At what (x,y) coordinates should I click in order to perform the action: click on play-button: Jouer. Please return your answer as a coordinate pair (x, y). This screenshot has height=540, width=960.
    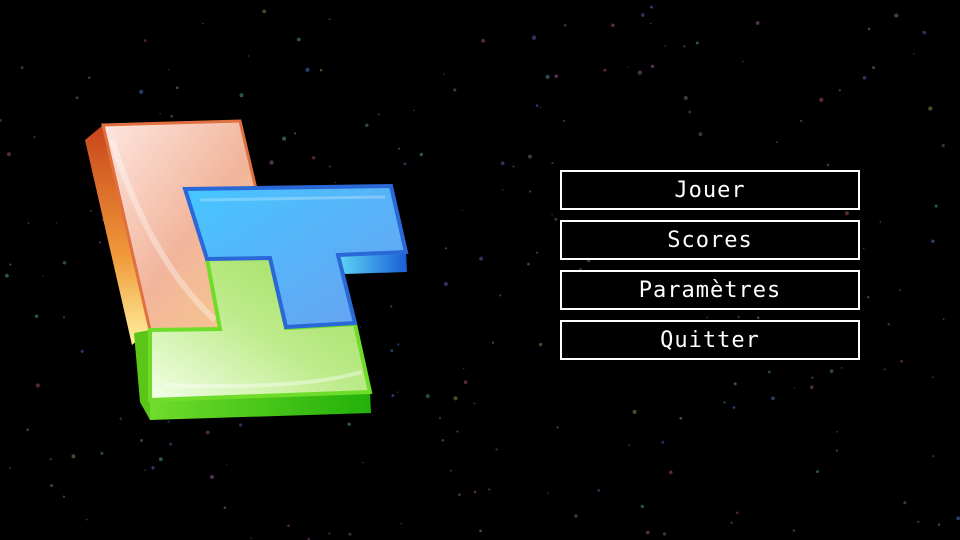
    Looking at the image, I should click on (710, 190).